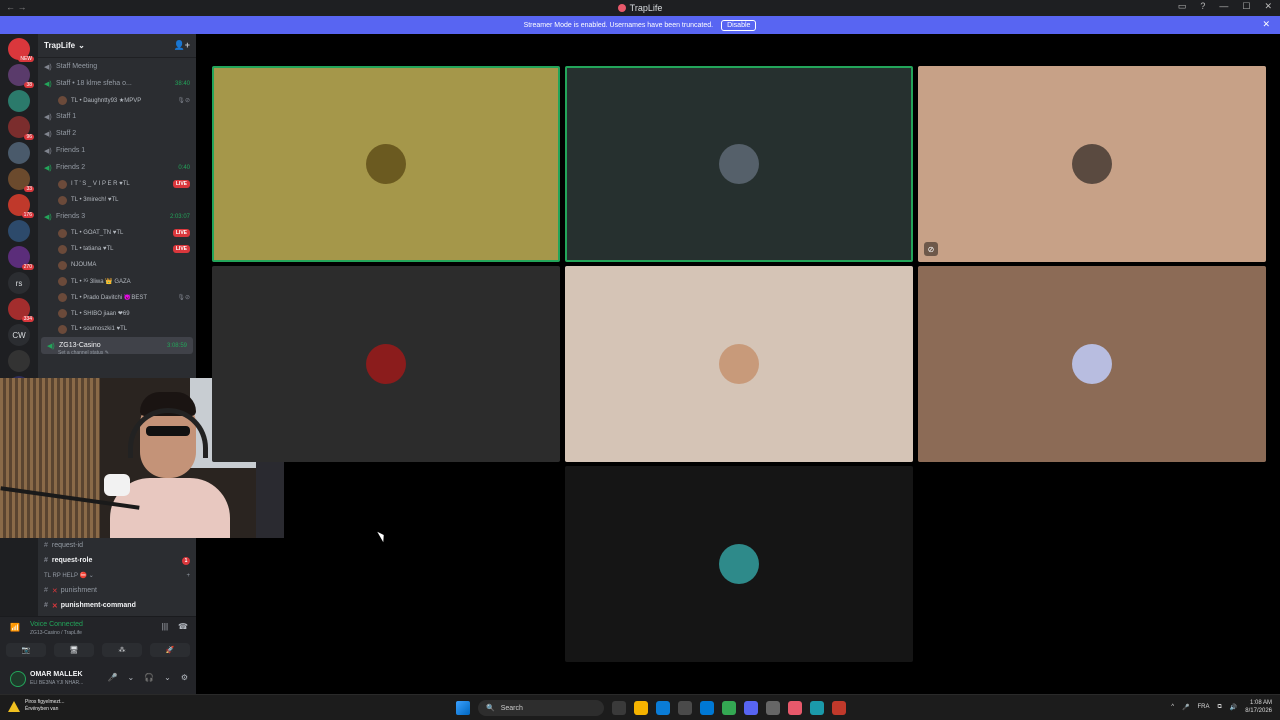  I want to click on help-icon: ?, so click(1202, 6).